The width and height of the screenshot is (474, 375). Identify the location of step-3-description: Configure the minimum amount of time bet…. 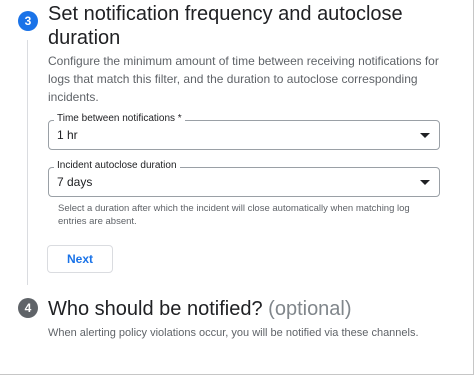
(243, 79).